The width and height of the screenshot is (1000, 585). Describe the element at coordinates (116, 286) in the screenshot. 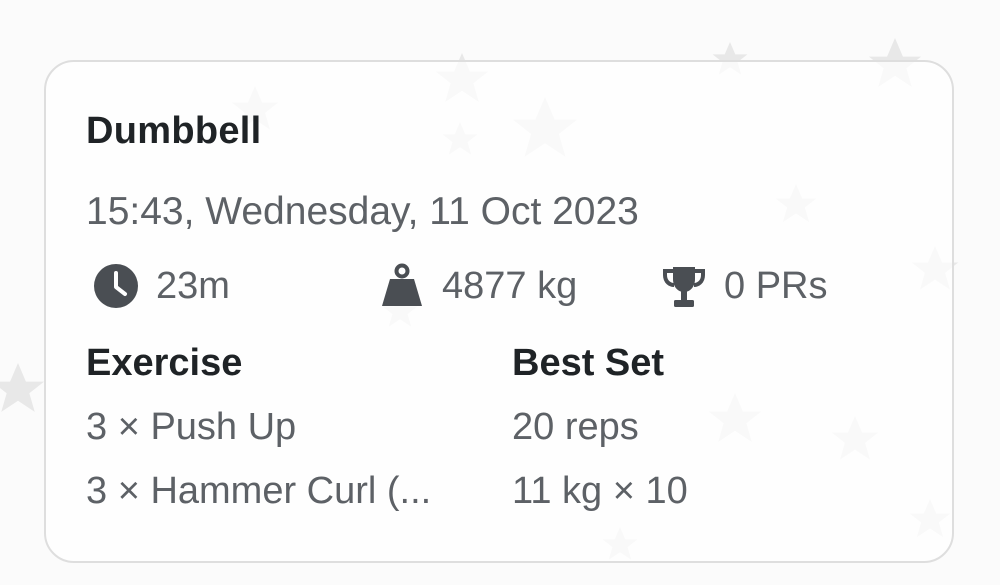

I see `clock-icon` at that location.